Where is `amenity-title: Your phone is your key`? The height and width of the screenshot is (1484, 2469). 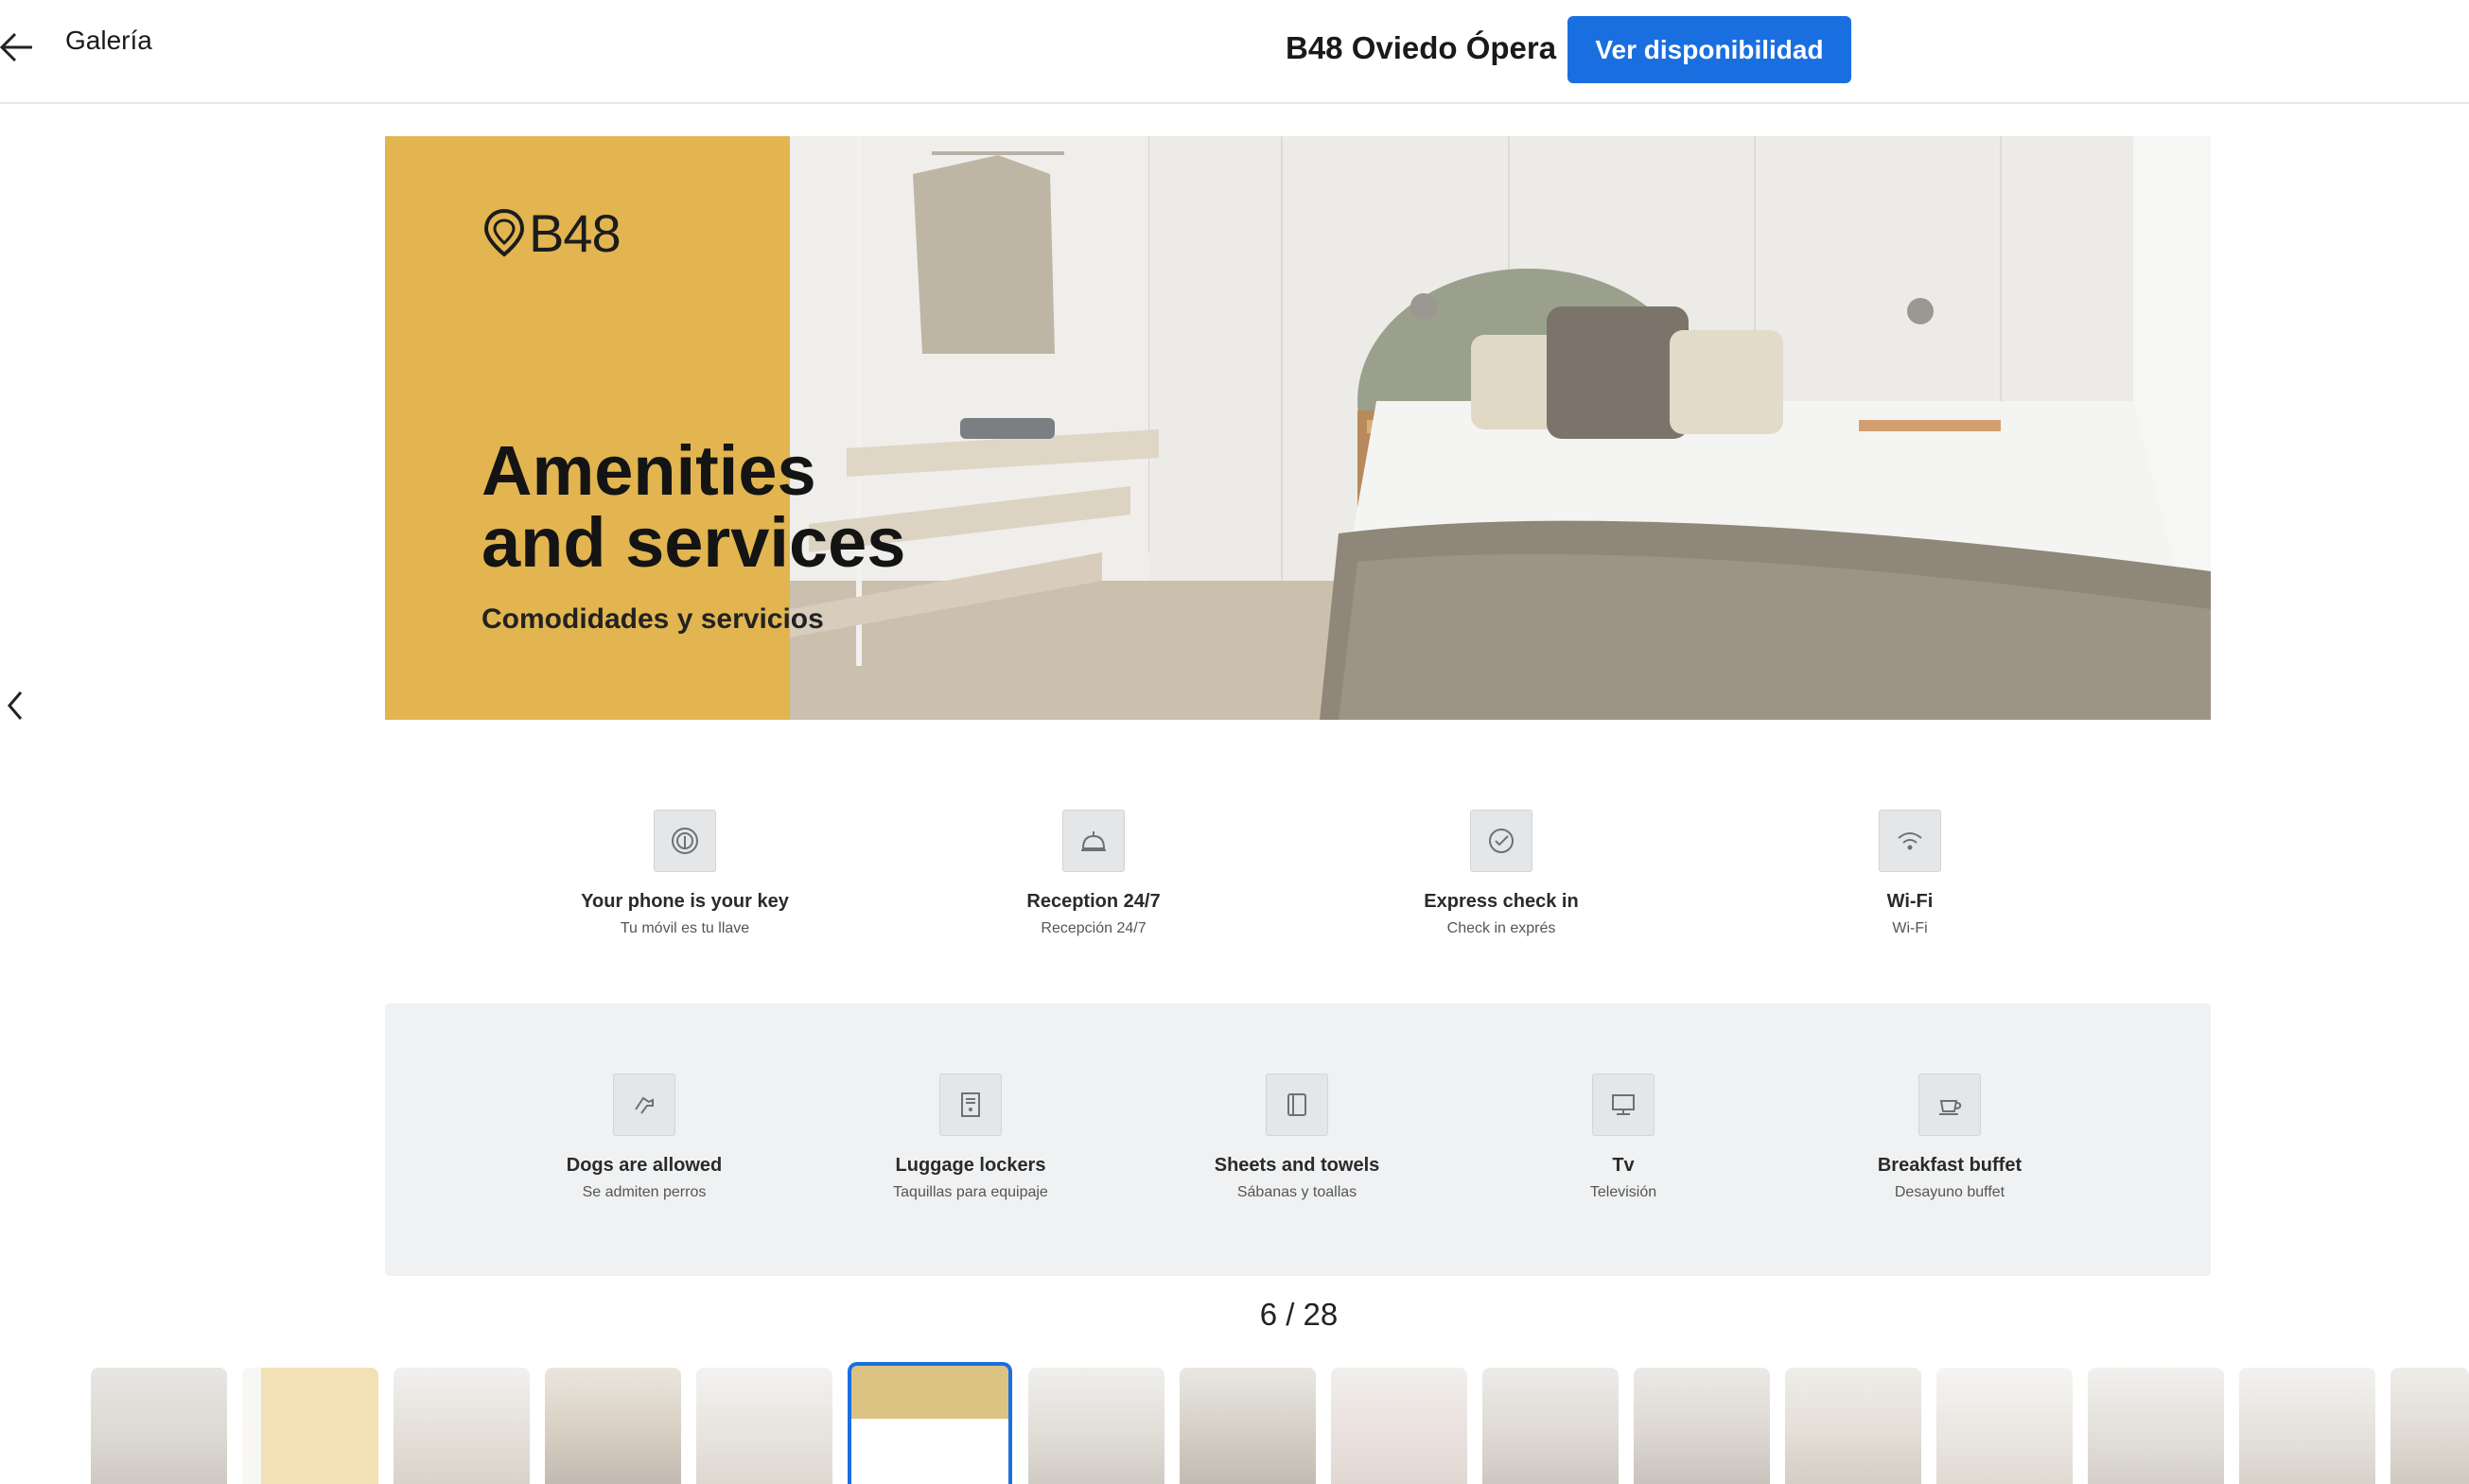 amenity-title: Your phone is your key is located at coordinates (685, 902).